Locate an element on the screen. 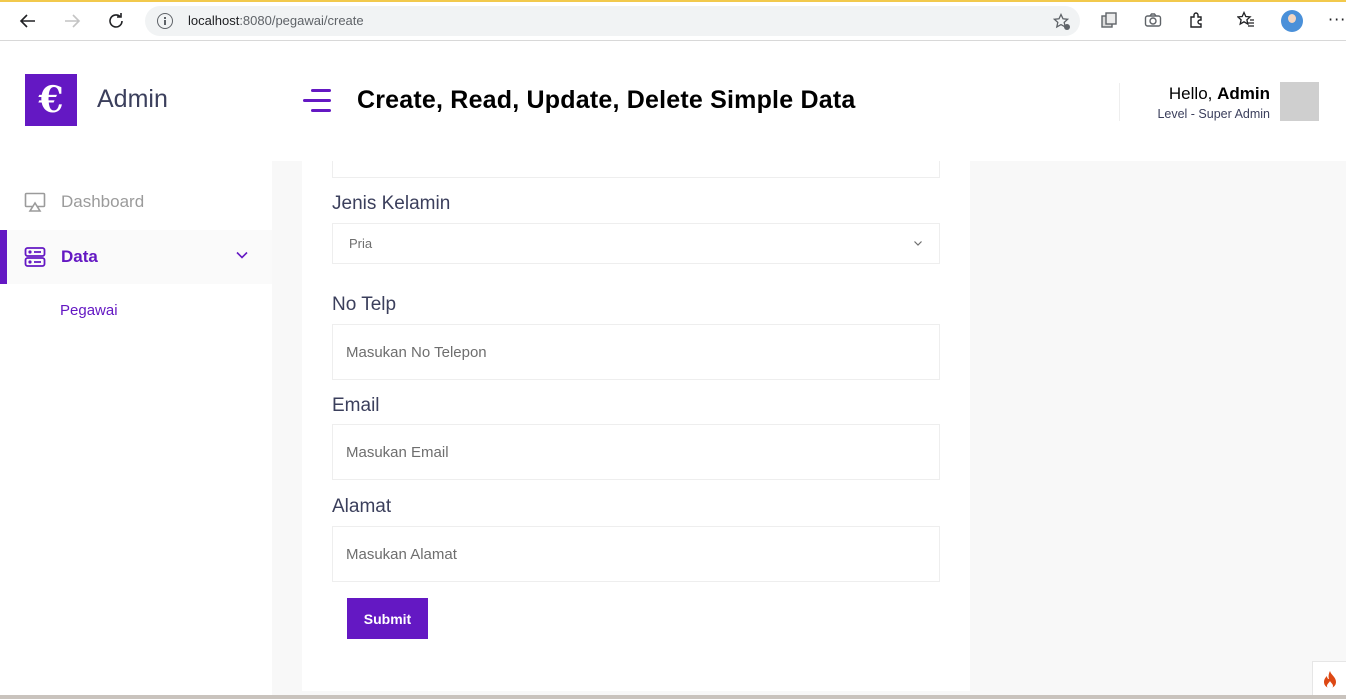 The height and width of the screenshot is (699, 1346). collections-icon is located at coordinates (1109, 20).